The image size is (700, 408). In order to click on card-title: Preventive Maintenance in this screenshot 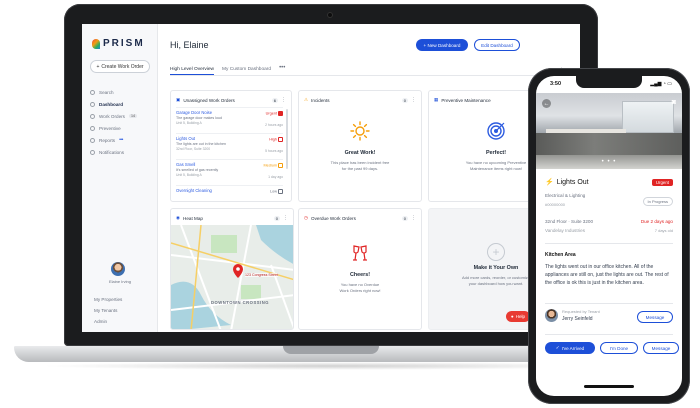, I will do `click(466, 100)`.